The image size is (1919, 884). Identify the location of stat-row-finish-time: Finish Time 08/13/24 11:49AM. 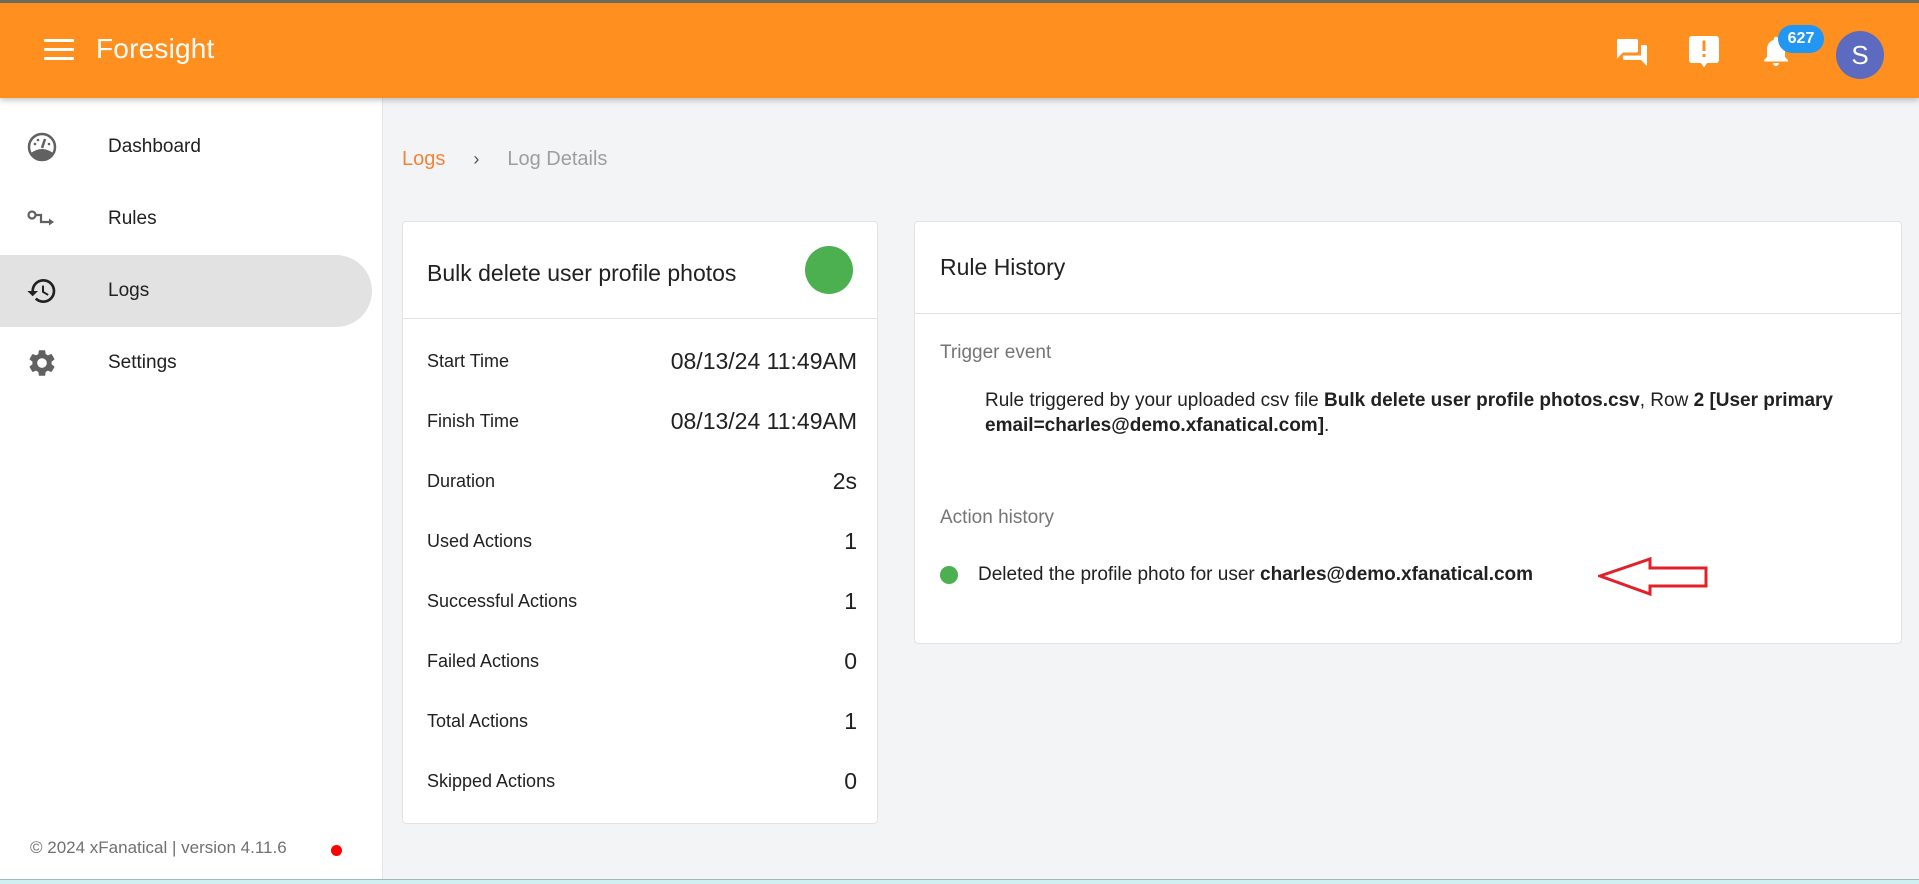
(642, 421).